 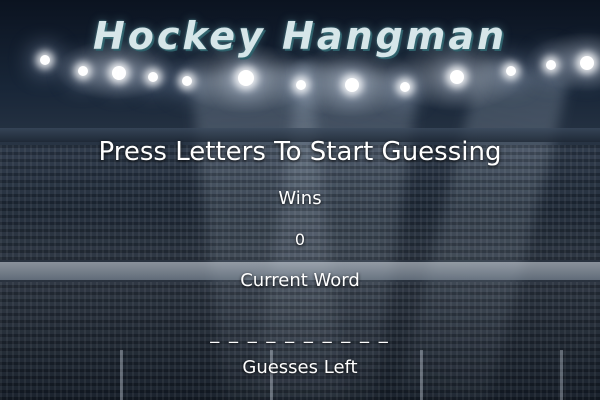 I want to click on current-word-label: Current Word, so click(x=300, y=280).